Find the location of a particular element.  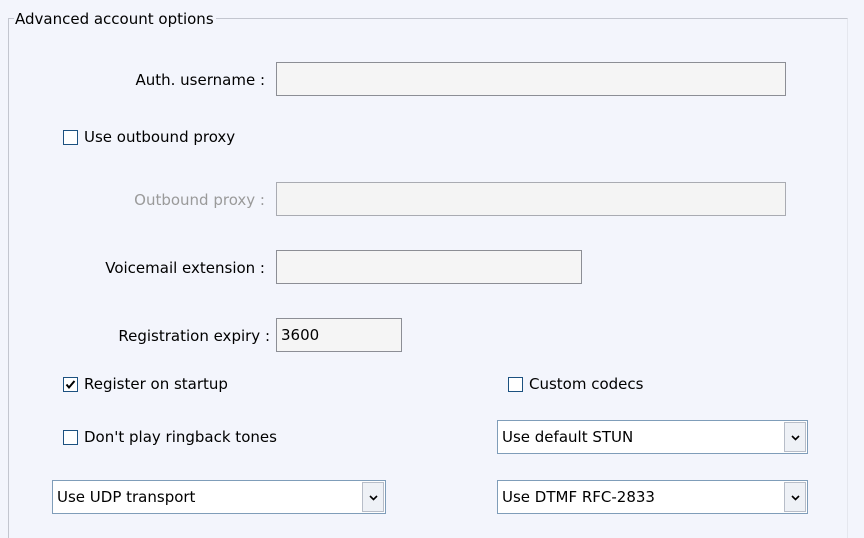

auth-username-label: Auth. username : is located at coordinates (200, 80).